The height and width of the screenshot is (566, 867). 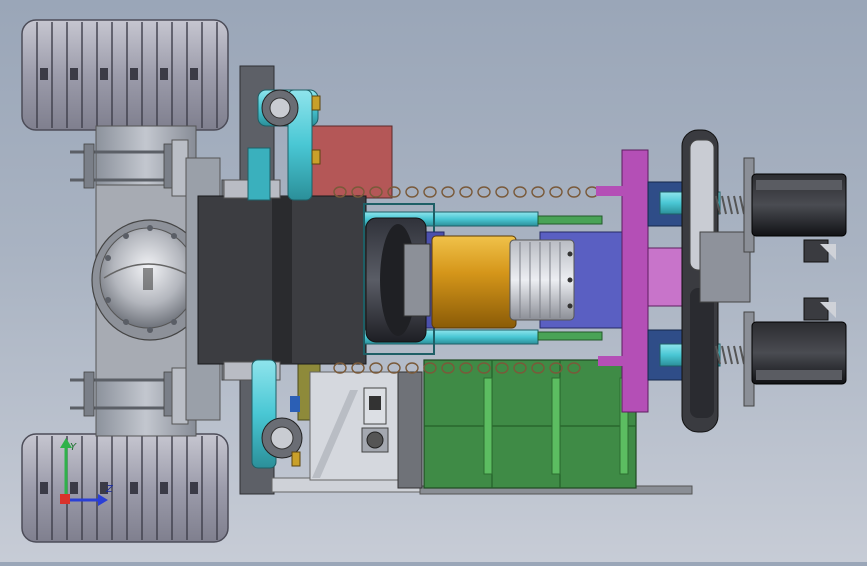 What do you see at coordinates (474, 282) in the screenshot?
I see `brass-coupling` at bounding box center [474, 282].